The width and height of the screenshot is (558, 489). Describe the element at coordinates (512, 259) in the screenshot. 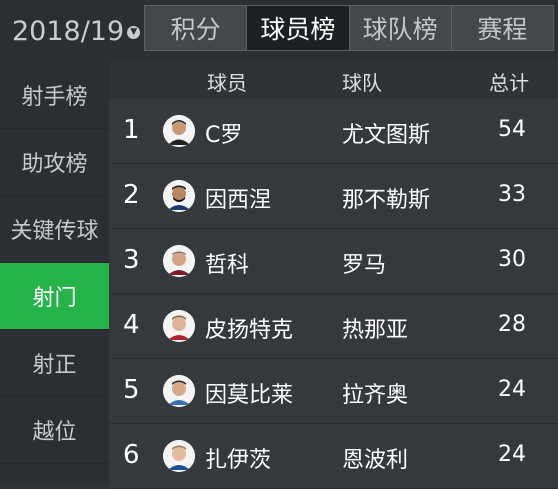

I see `total-value: 30` at that location.